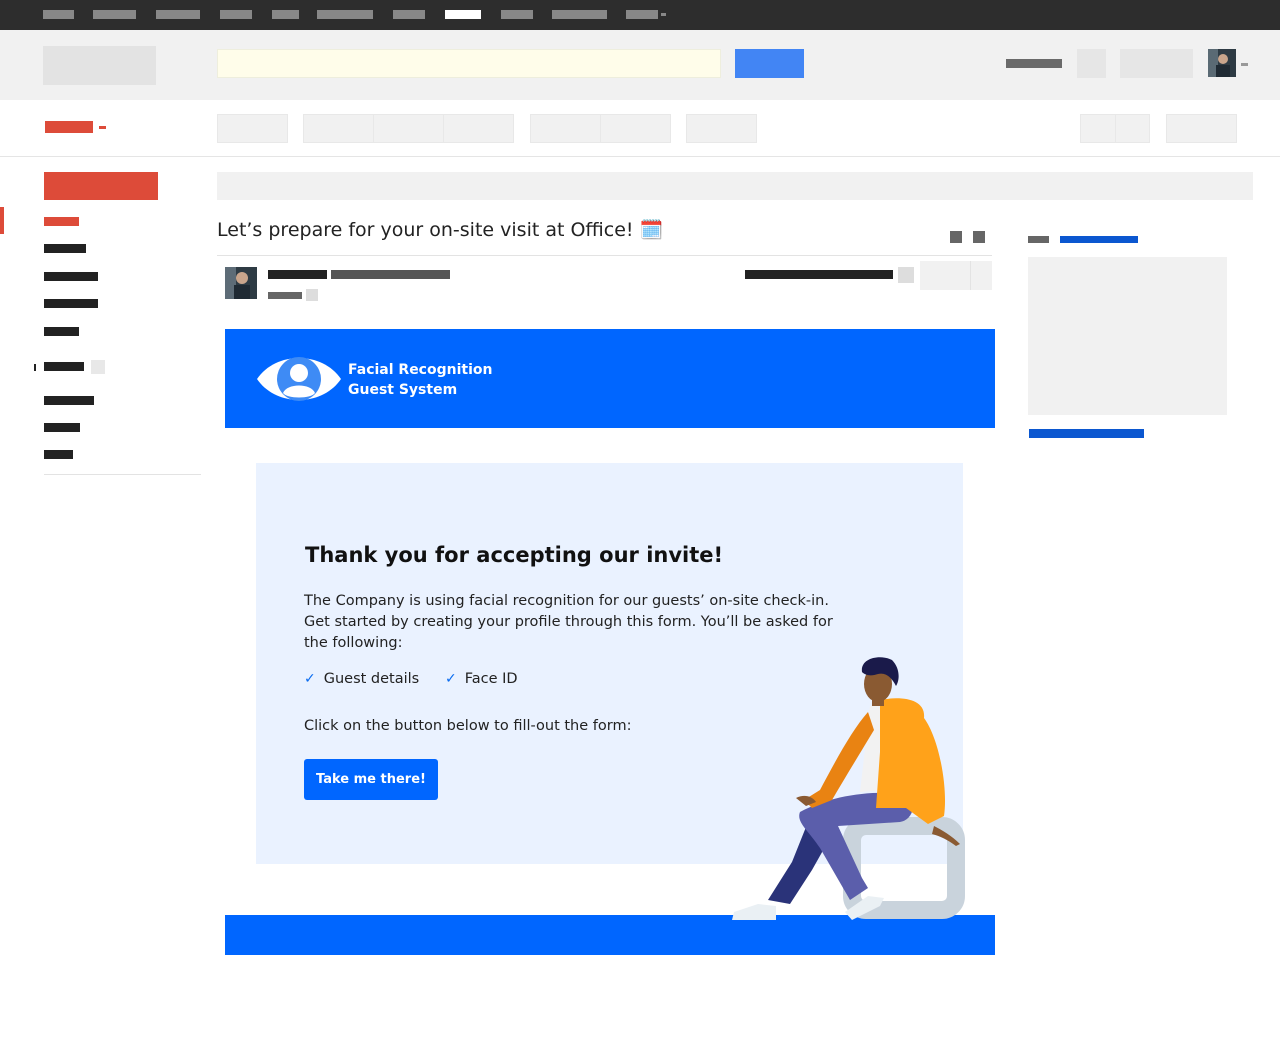  What do you see at coordinates (371, 679) in the screenshot?
I see `checklist-item-label: Guest details` at bounding box center [371, 679].